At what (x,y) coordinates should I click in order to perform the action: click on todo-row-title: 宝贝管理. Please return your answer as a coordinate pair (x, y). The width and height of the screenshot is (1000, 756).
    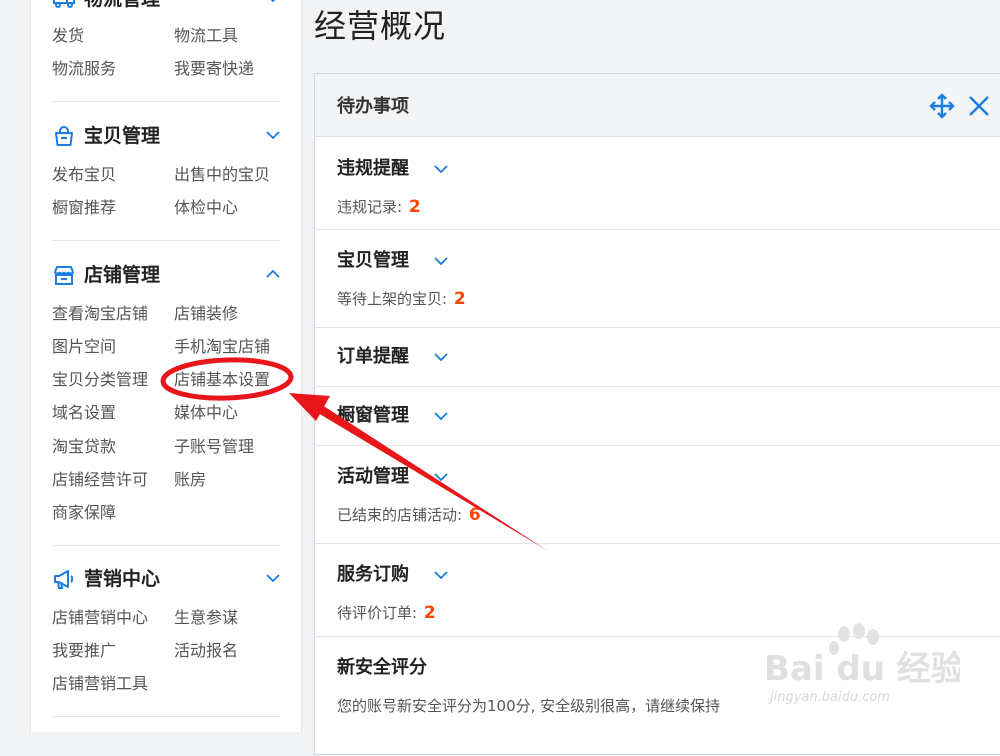
    Looking at the image, I should click on (373, 260).